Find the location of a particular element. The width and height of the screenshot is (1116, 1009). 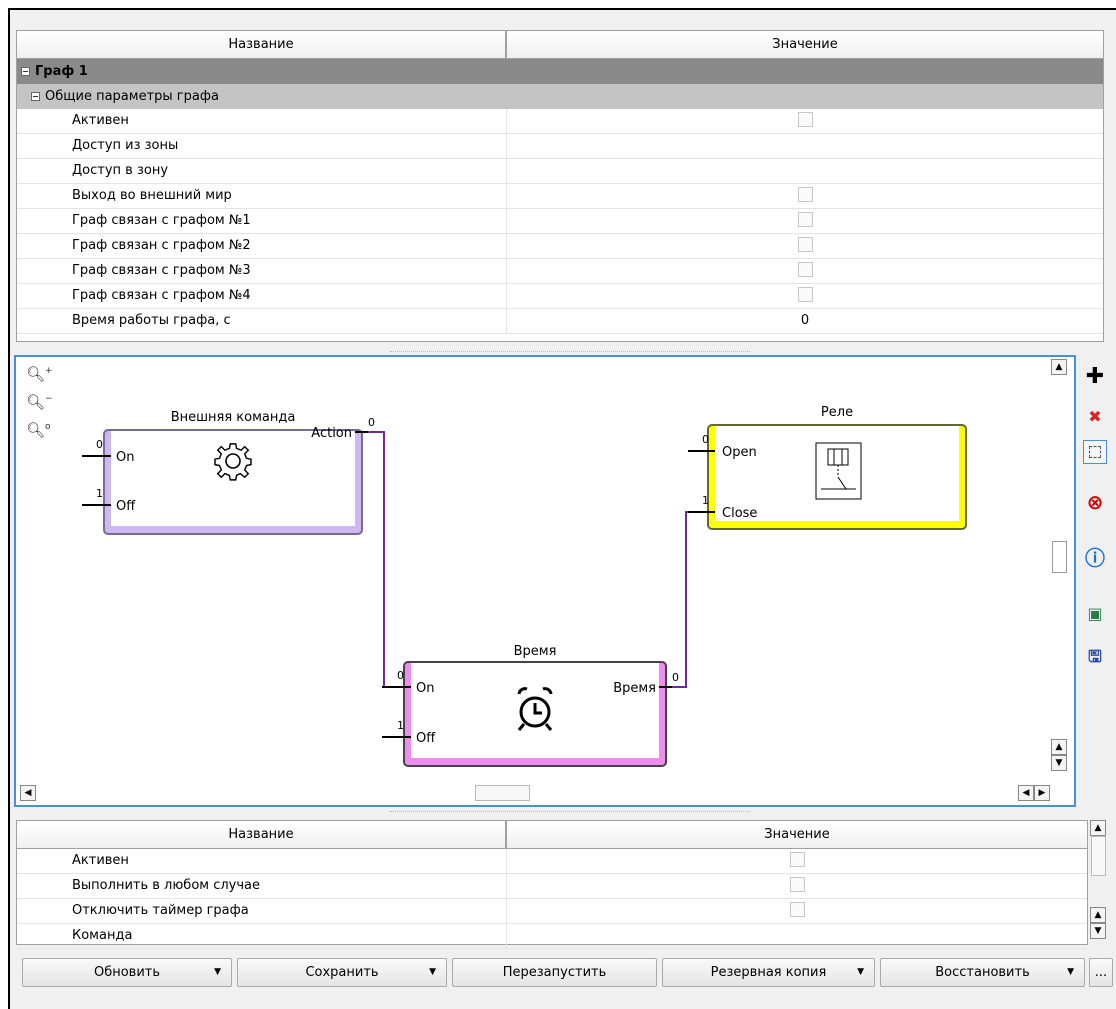

node-external-command: Внешняя команда 0 1 On Off Action 0 is located at coordinates (228, 472).